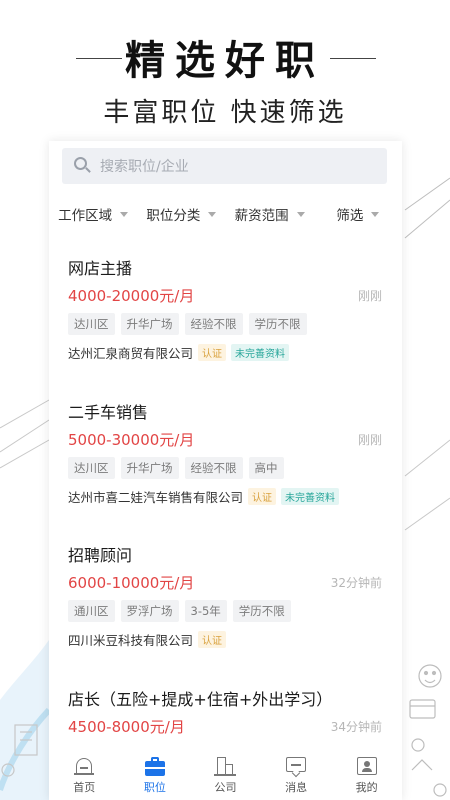 This screenshot has height=800, width=450. Describe the element at coordinates (225, 787) in the screenshot. I see `tab-label: 公司` at that location.